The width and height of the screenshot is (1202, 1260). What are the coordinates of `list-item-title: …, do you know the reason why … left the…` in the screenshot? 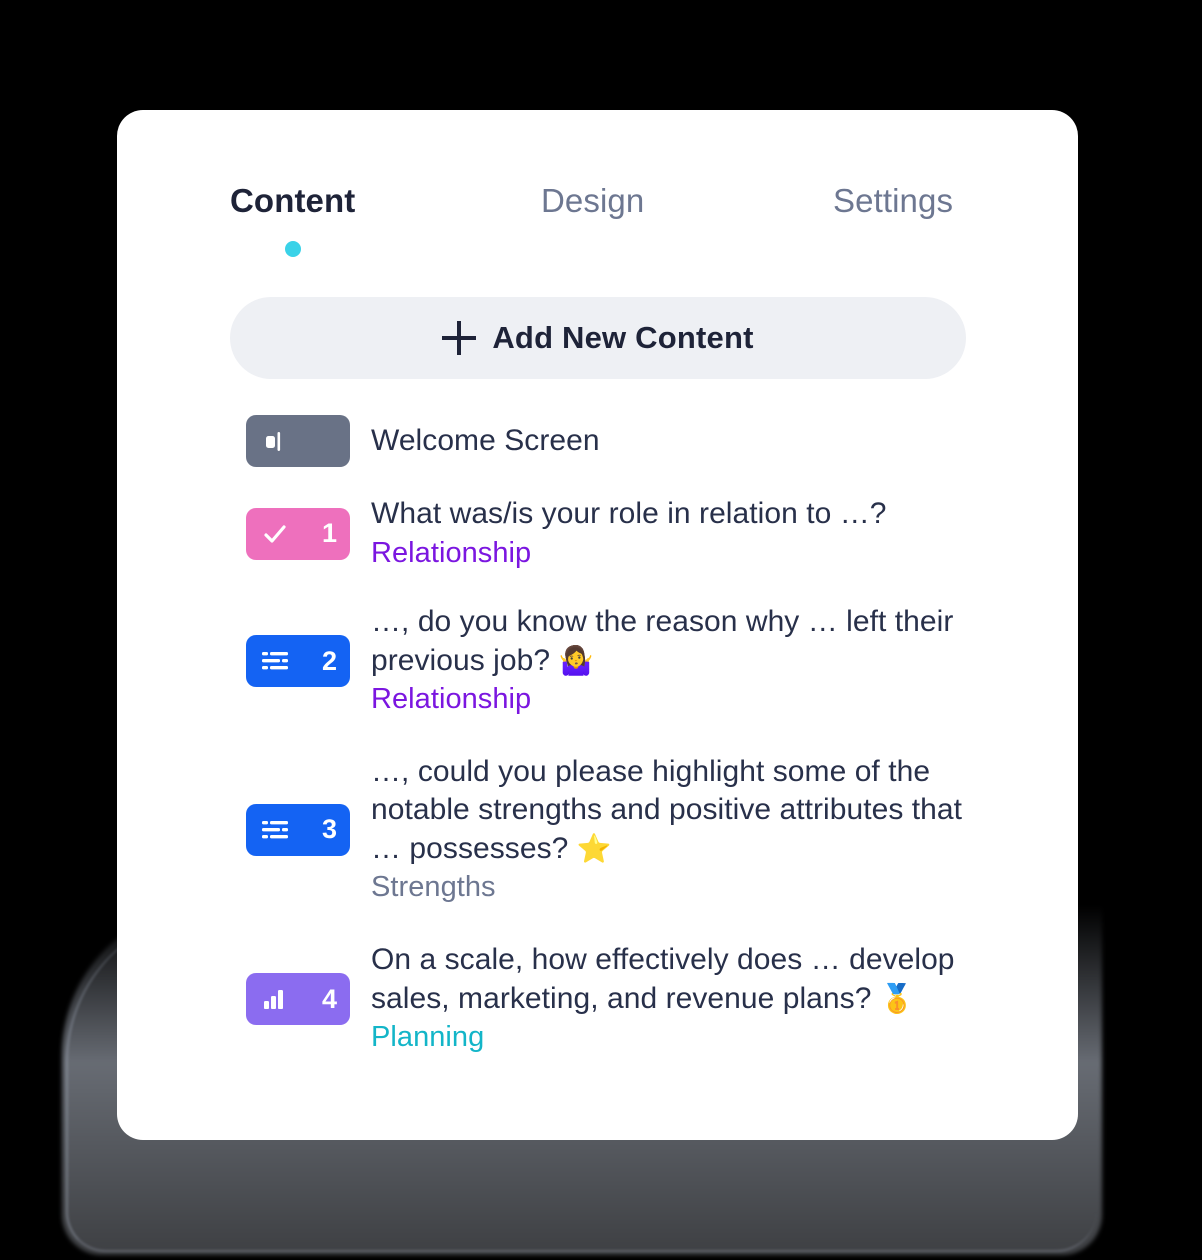 It's located at (662, 641).